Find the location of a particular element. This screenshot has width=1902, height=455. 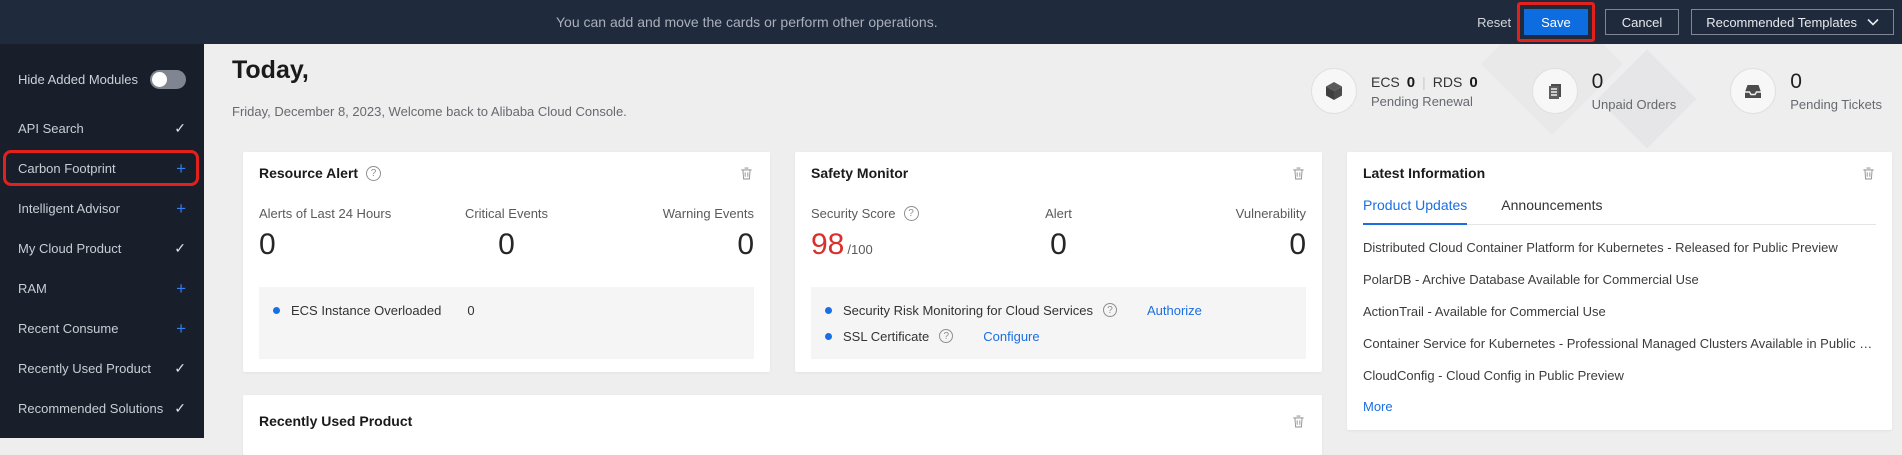

more-link: More is located at coordinates (1378, 407).